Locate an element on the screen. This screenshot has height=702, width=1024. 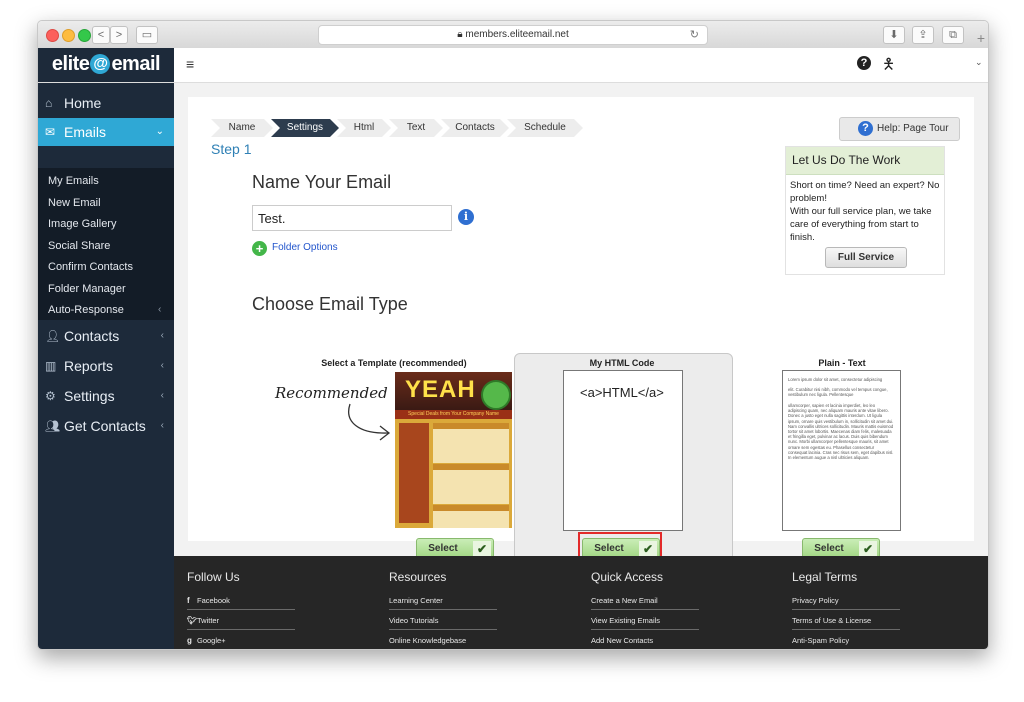
footer-link-facebook: f Facebook is located at coordinates (241, 603).